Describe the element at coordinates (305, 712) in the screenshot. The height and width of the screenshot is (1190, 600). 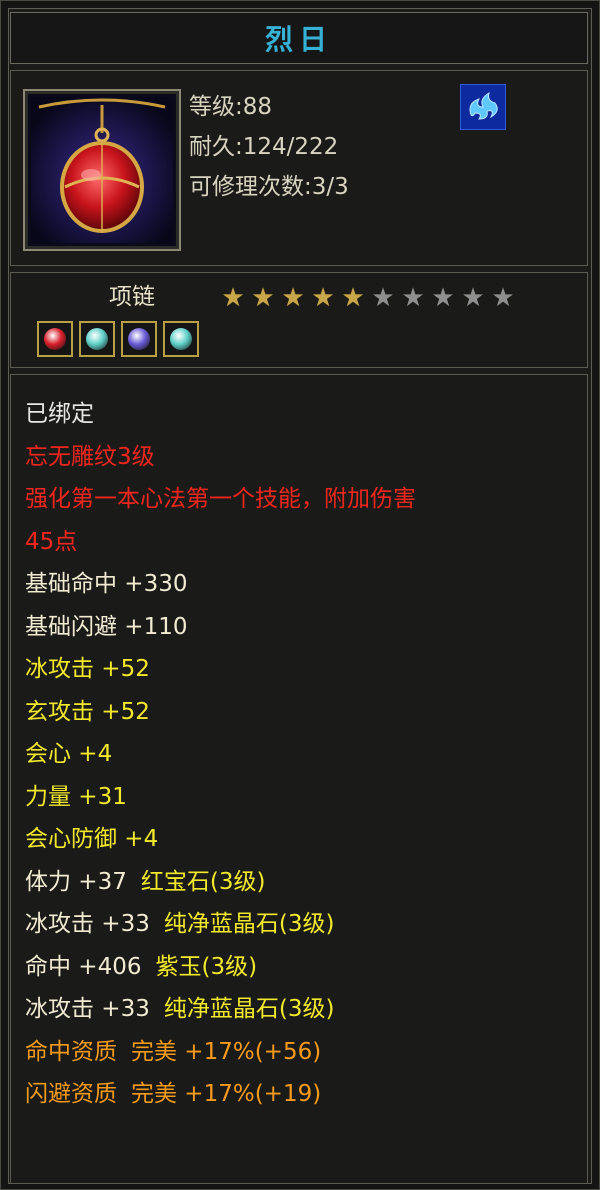
I see `attribute-line: 玄攻击 +52` at that location.